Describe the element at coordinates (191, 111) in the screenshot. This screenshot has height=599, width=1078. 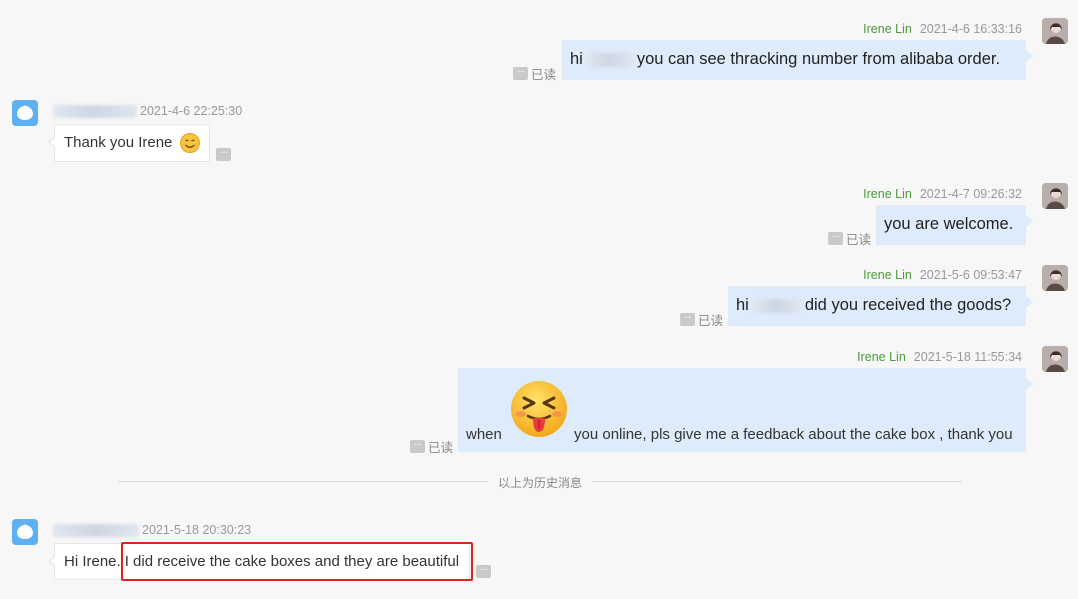
I see `message-time: 2021-4-6 22:25:30` at that location.